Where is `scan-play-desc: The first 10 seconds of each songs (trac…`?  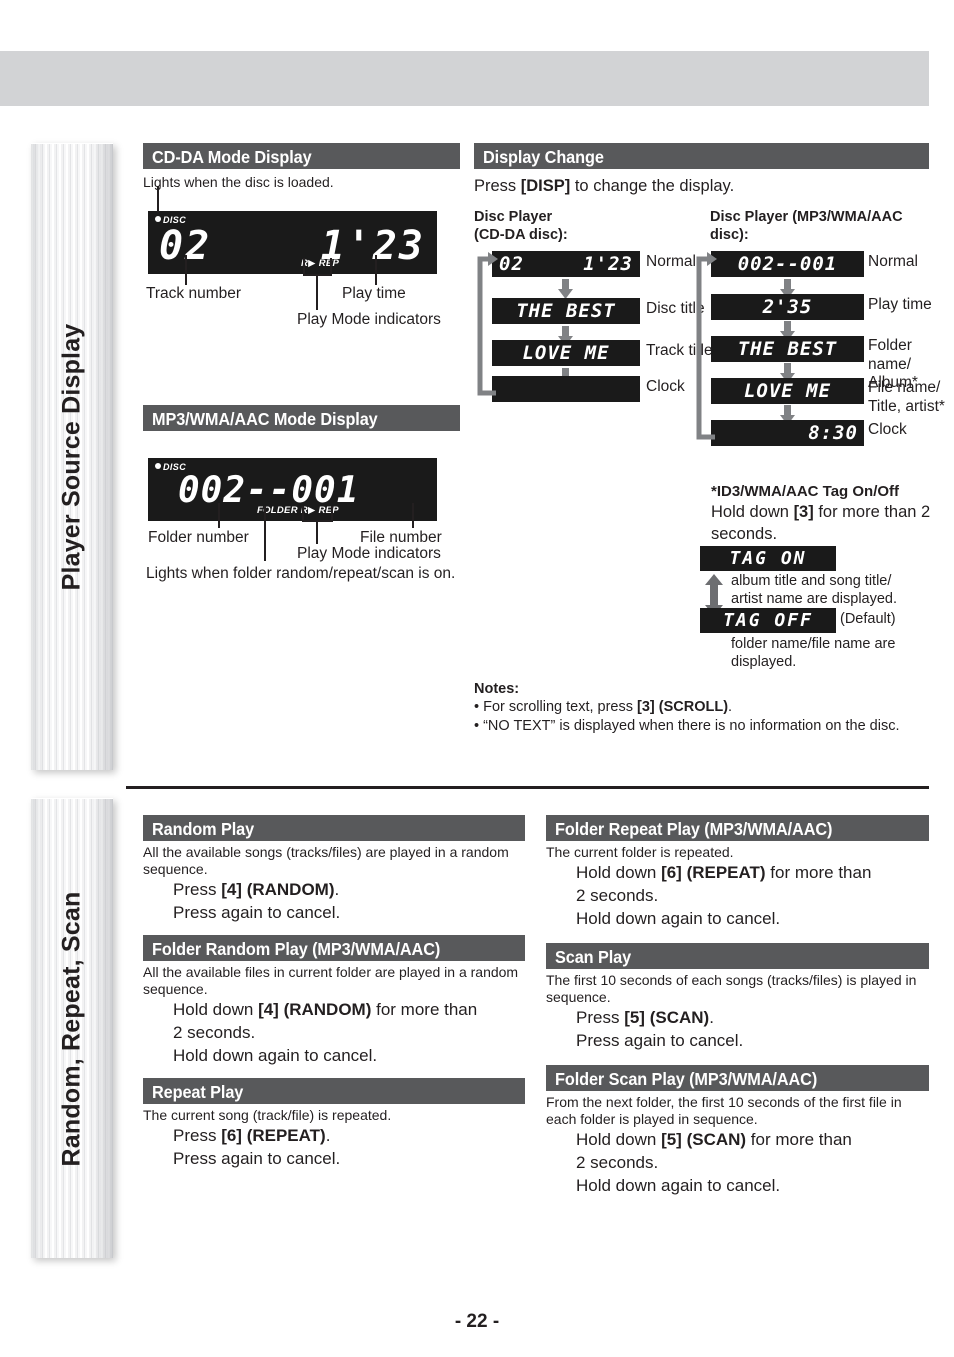
scan-play-desc: The first 10 seconds of each songs (trac… is located at coordinates (731, 988).